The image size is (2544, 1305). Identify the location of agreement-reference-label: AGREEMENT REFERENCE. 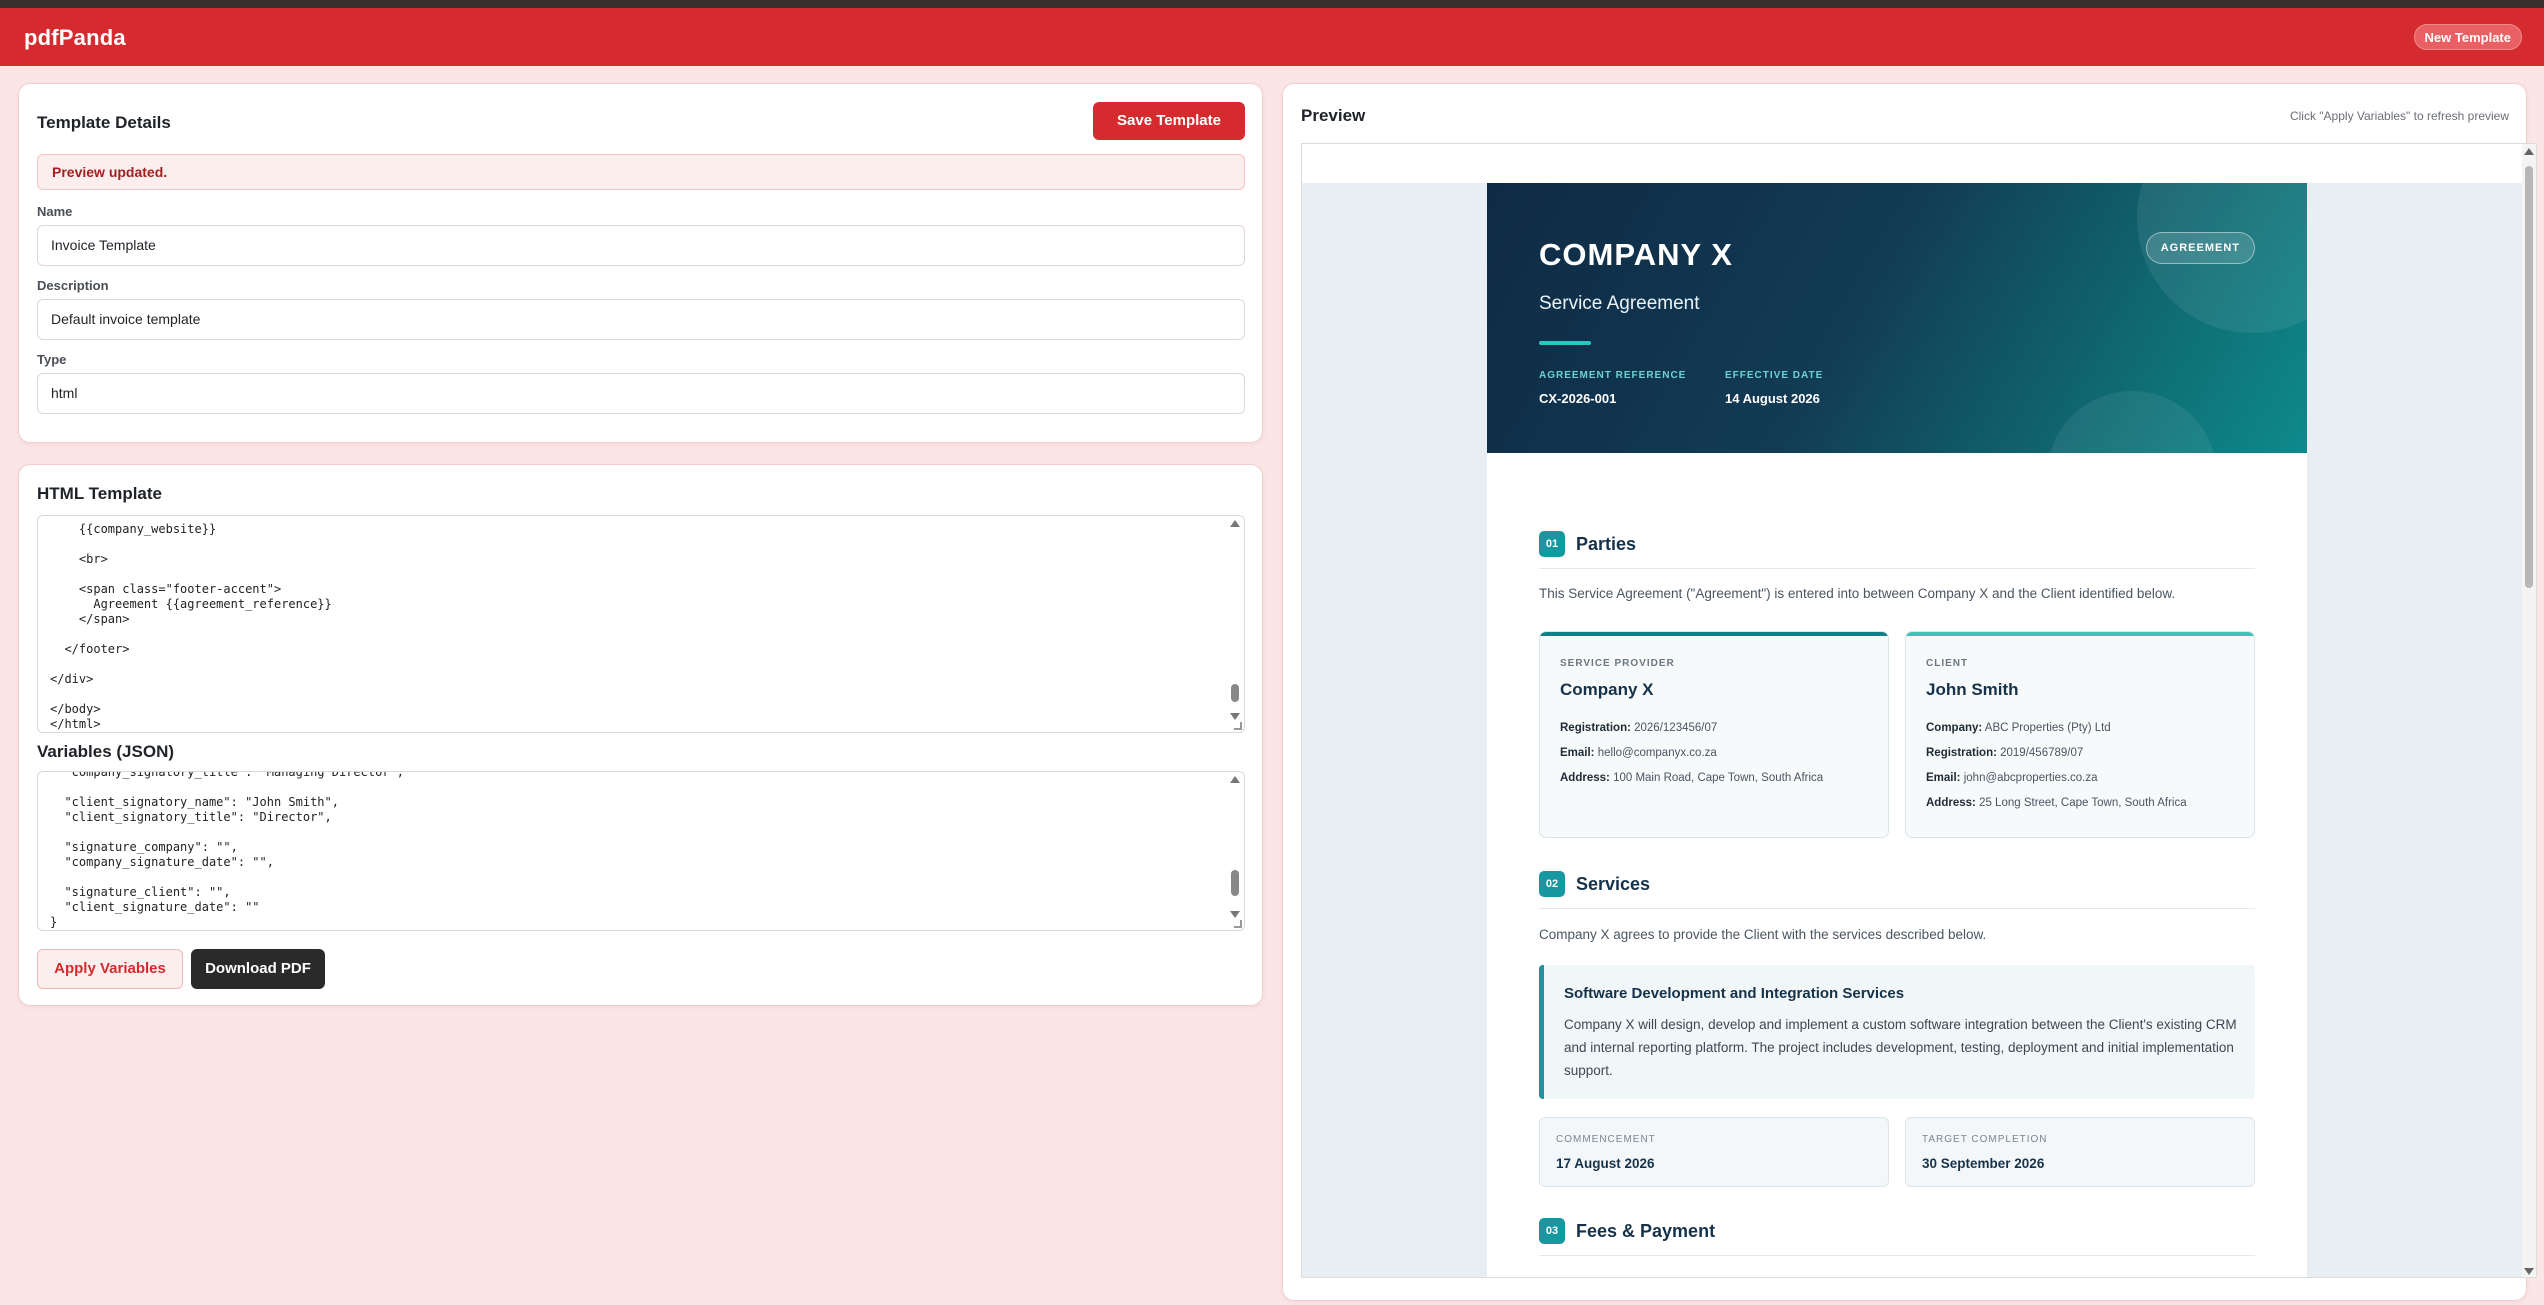
(1613, 375).